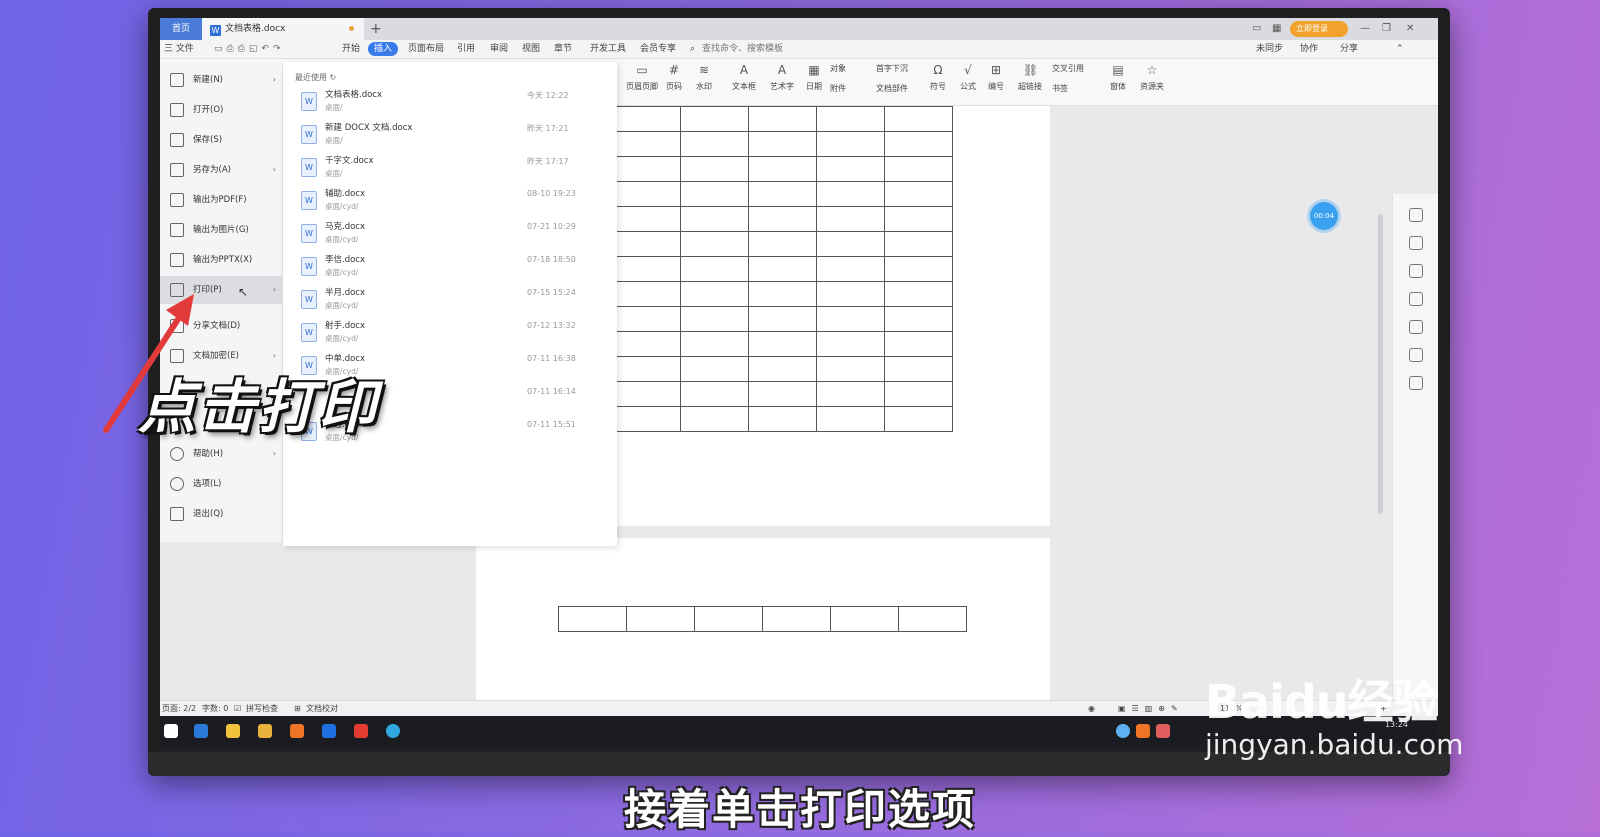 This screenshot has height=837, width=1600. I want to click on file-menu-export-pdf: 输出为PDF(F), so click(221, 200).